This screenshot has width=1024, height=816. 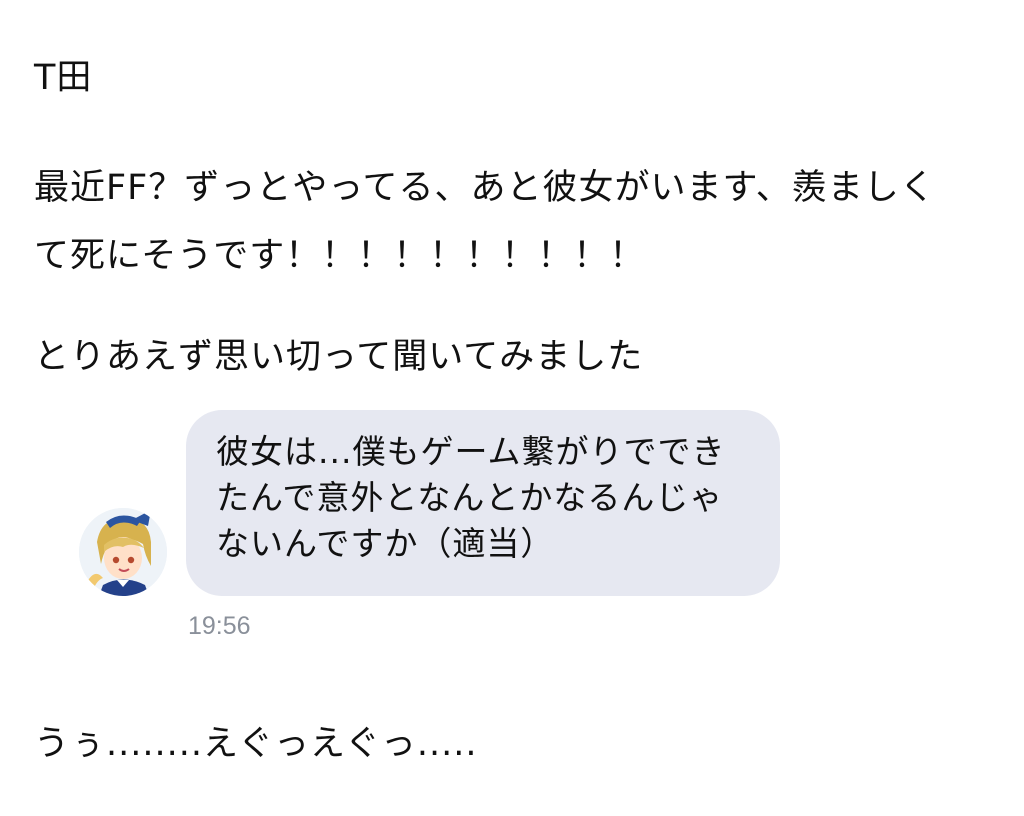 What do you see at coordinates (471, 451) in the screenshot?
I see `chat-message-line-1: 彼女は...僕もゲーム繋がりででき` at bounding box center [471, 451].